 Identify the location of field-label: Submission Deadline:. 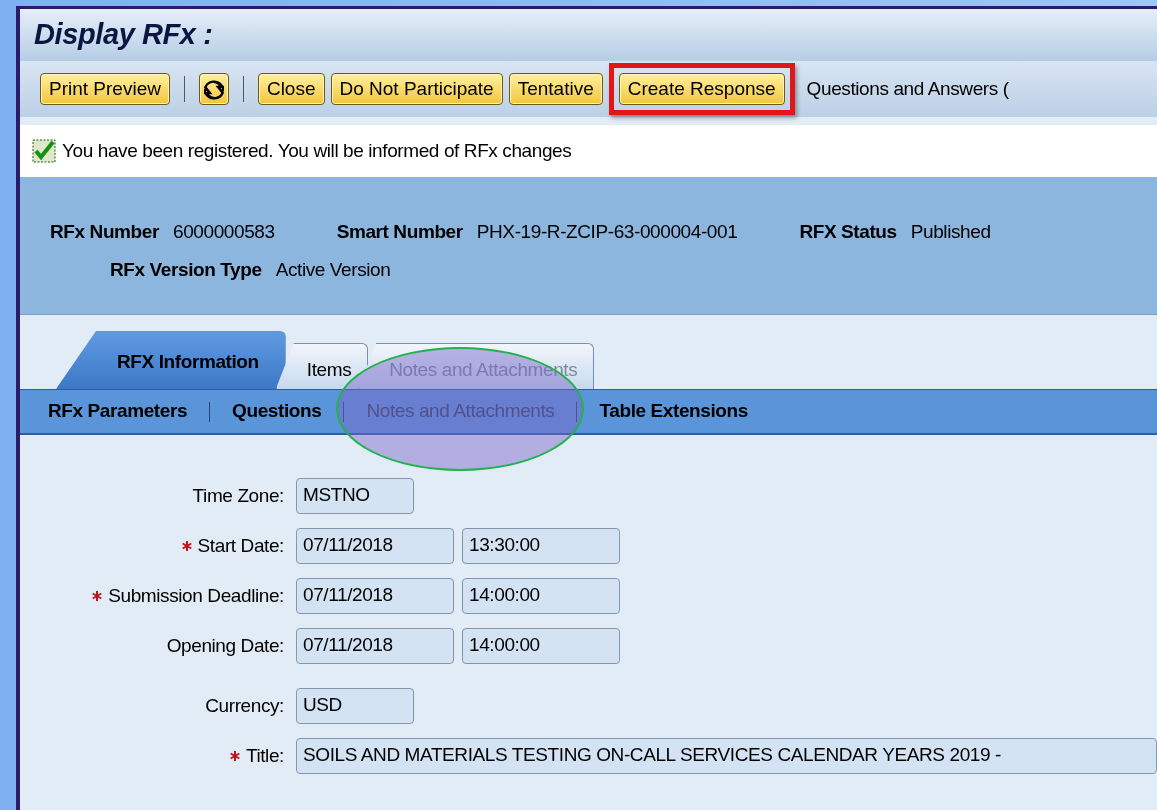
(196, 595).